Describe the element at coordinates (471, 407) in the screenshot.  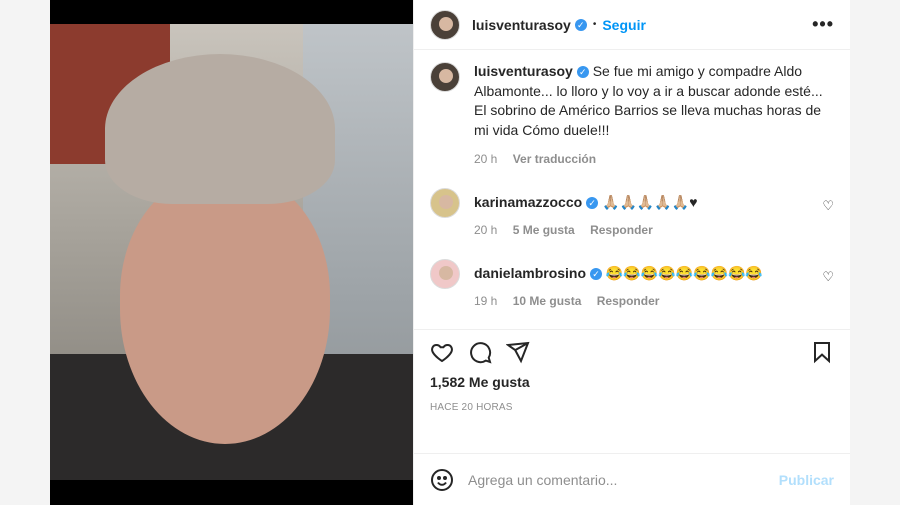
I see `post-timestamp: HACE 20 HORAS` at that location.